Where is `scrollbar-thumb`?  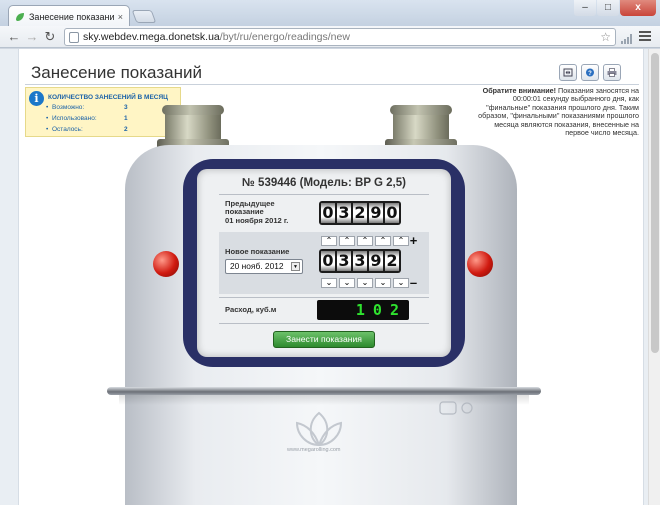
scrollbar-thumb is located at coordinates (655, 203).